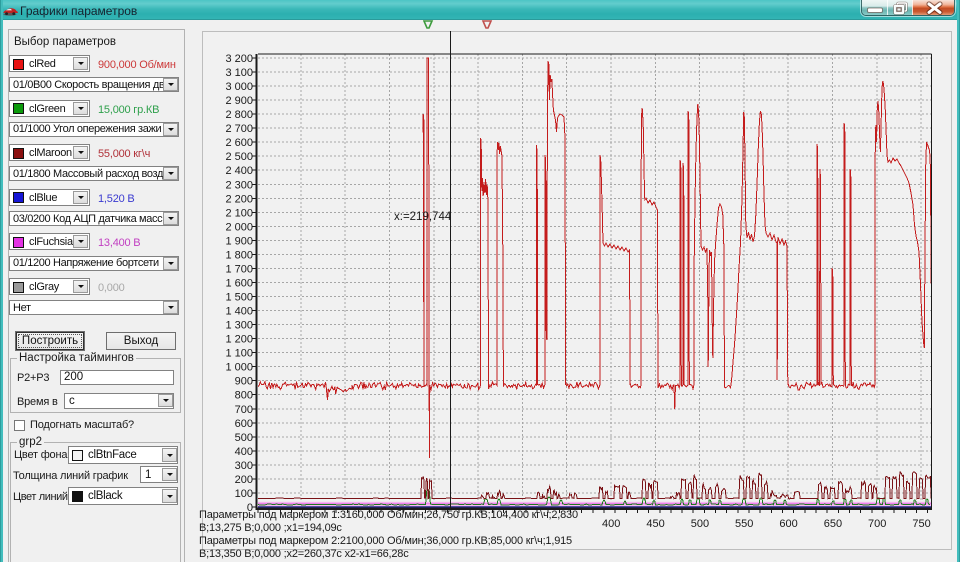  What do you see at coordinates (239, 199) in the screenshot?
I see `svg-text: 2 200` at bounding box center [239, 199].